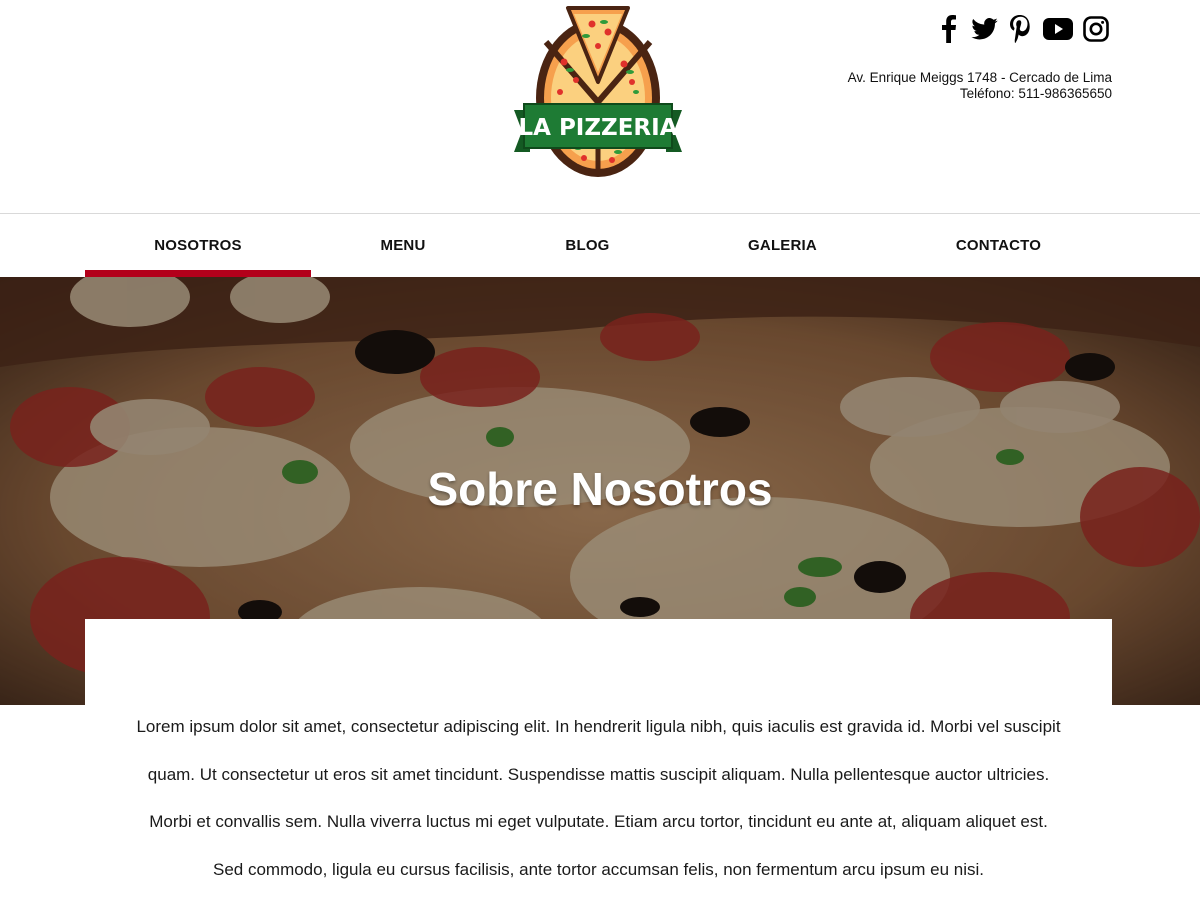 Image resolution: width=1200 pixels, height=900 pixels. What do you see at coordinates (597, 128) in the screenshot?
I see `logo-text: LA PIZZERIA` at bounding box center [597, 128].